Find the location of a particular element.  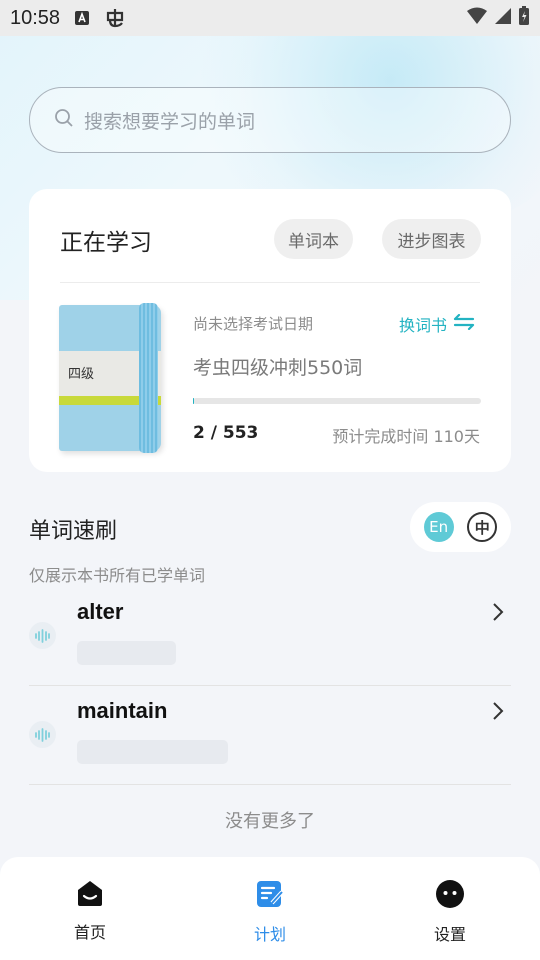

quick-review-subtitle: 仅展示本书所有已学单词 is located at coordinates (117, 575).